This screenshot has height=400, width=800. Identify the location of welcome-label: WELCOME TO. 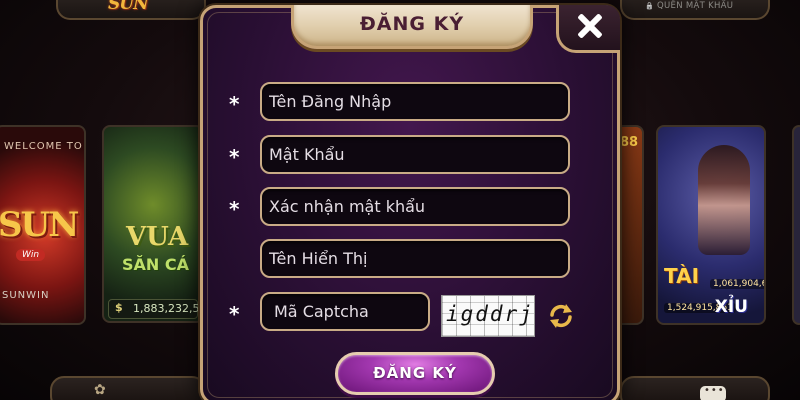
(43, 146).